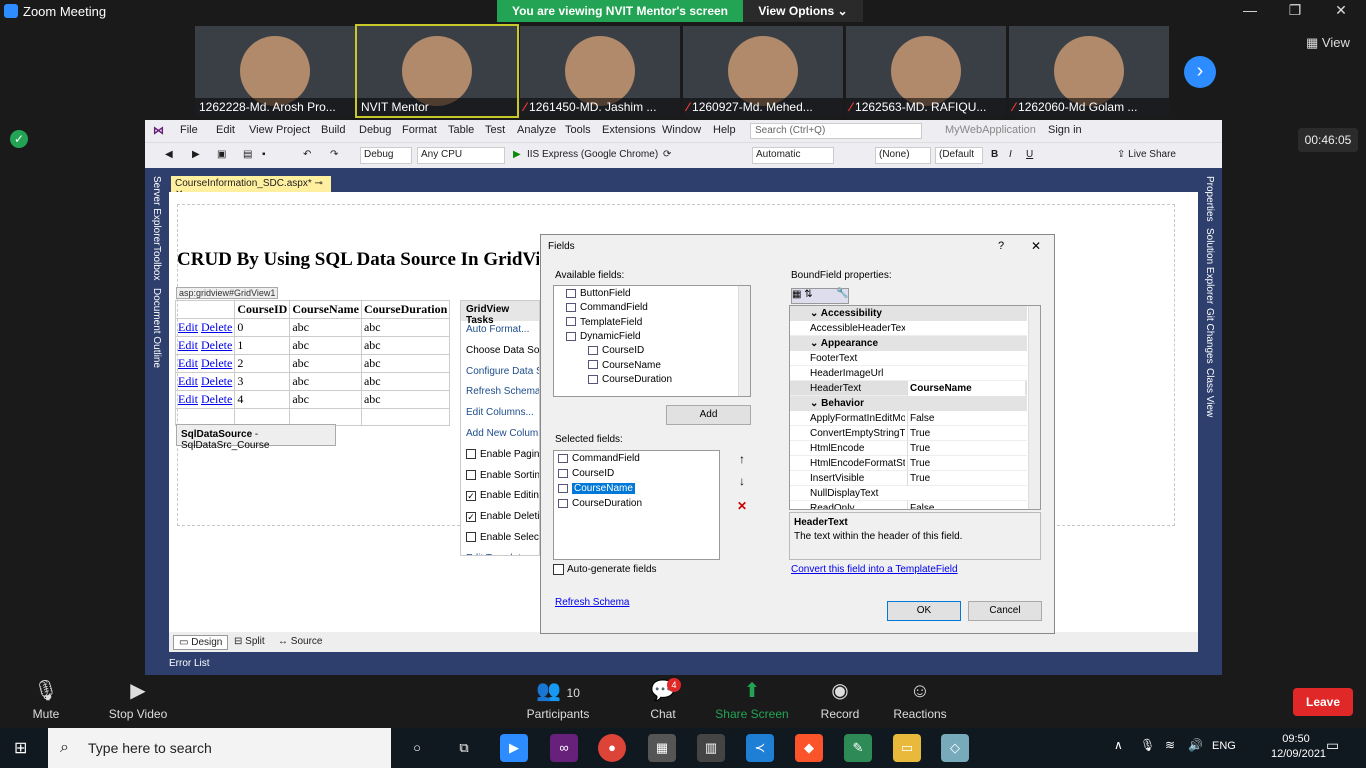  What do you see at coordinates (156, 263) in the screenshot?
I see `rail-toolbox: Toolbox` at bounding box center [156, 263].